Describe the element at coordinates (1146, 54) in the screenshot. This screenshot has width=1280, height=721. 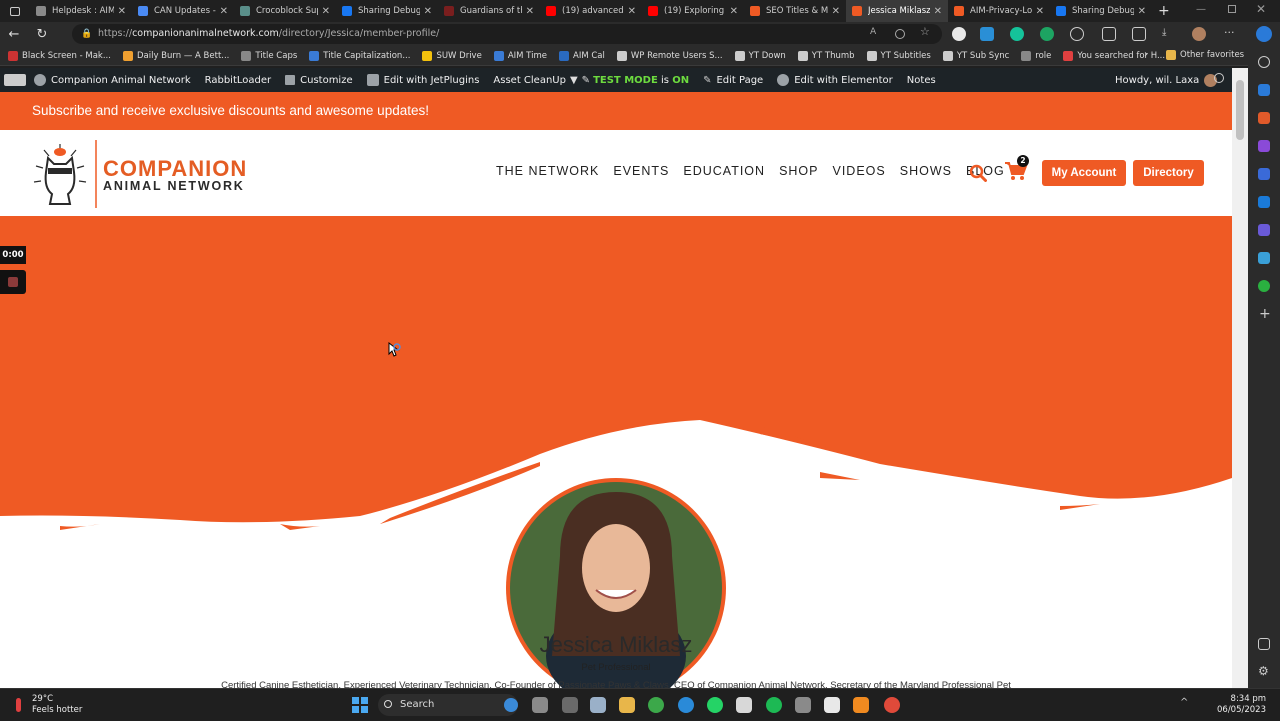
I see `bookmarks-overflow-icon: ›` at that location.